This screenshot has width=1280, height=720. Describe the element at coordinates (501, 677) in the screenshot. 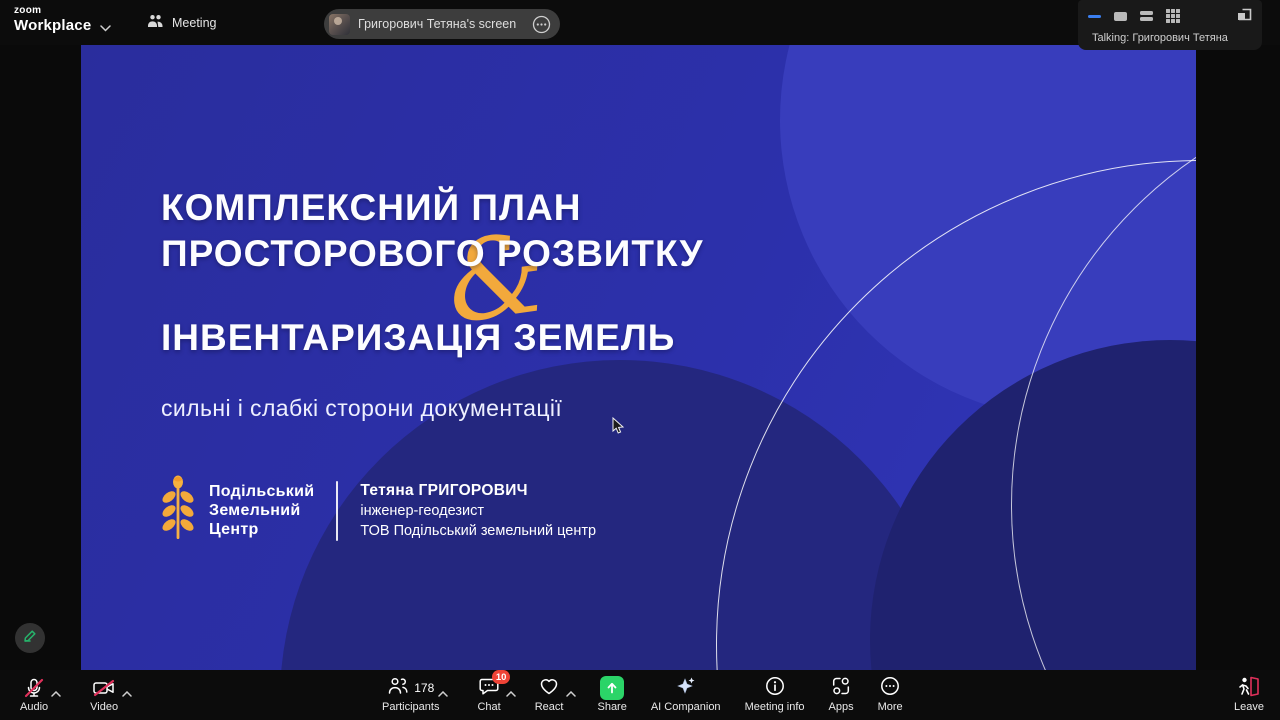

I see `chat-unread-badge: 10` at that location.